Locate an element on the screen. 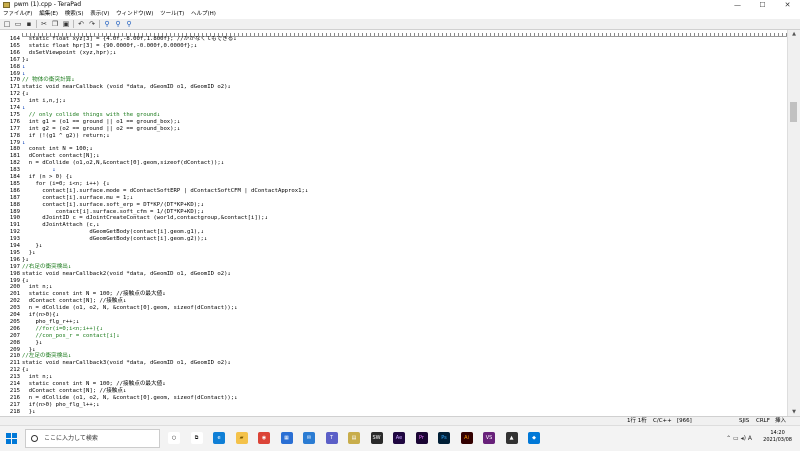 This screenshot has width=800, height=451. code-line: dGeomGetBody(contact[i].geom.g2));↓ is located at coordinates (114, 239).